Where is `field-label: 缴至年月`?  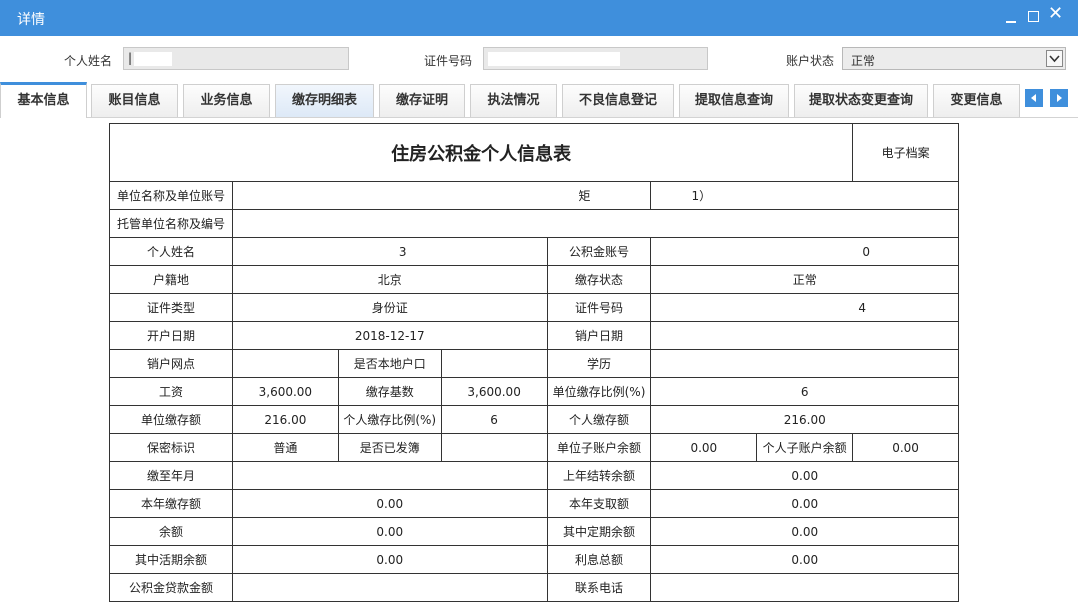 field-label: 缴至年月 is located at coordinates (171, 475).